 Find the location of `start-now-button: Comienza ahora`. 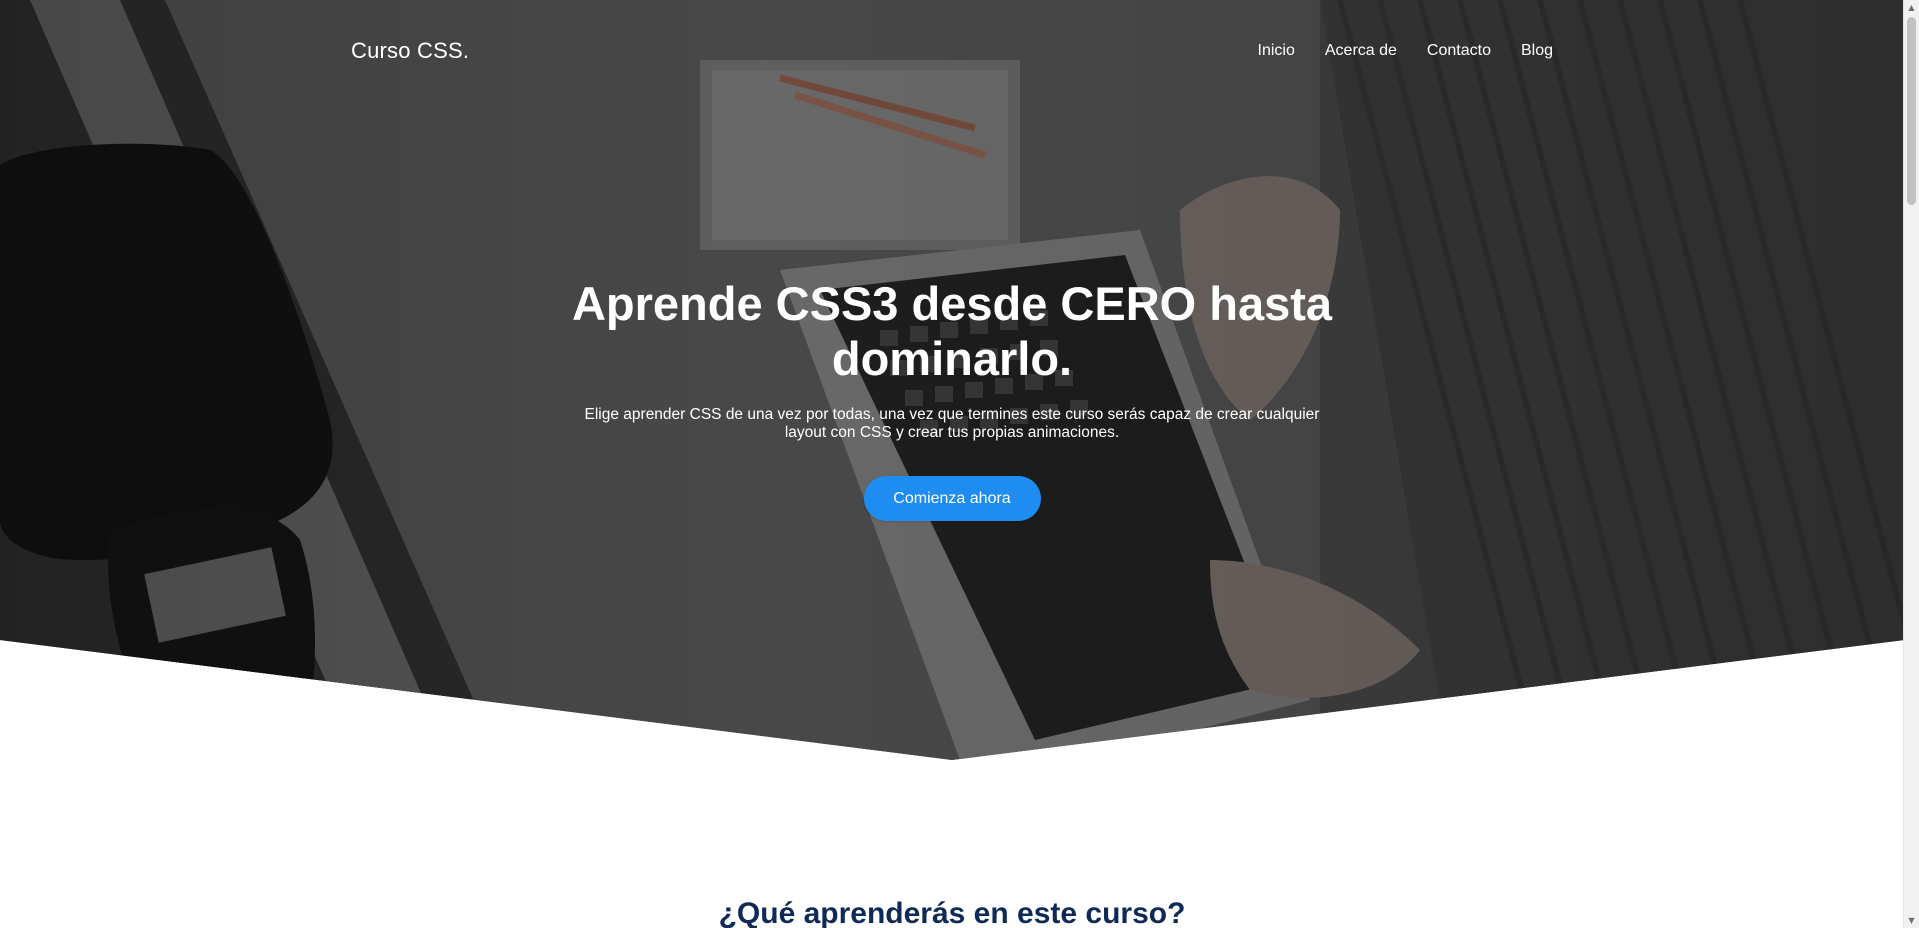

start-now-button: Comienza ahora is located at coordinates (952, 498).